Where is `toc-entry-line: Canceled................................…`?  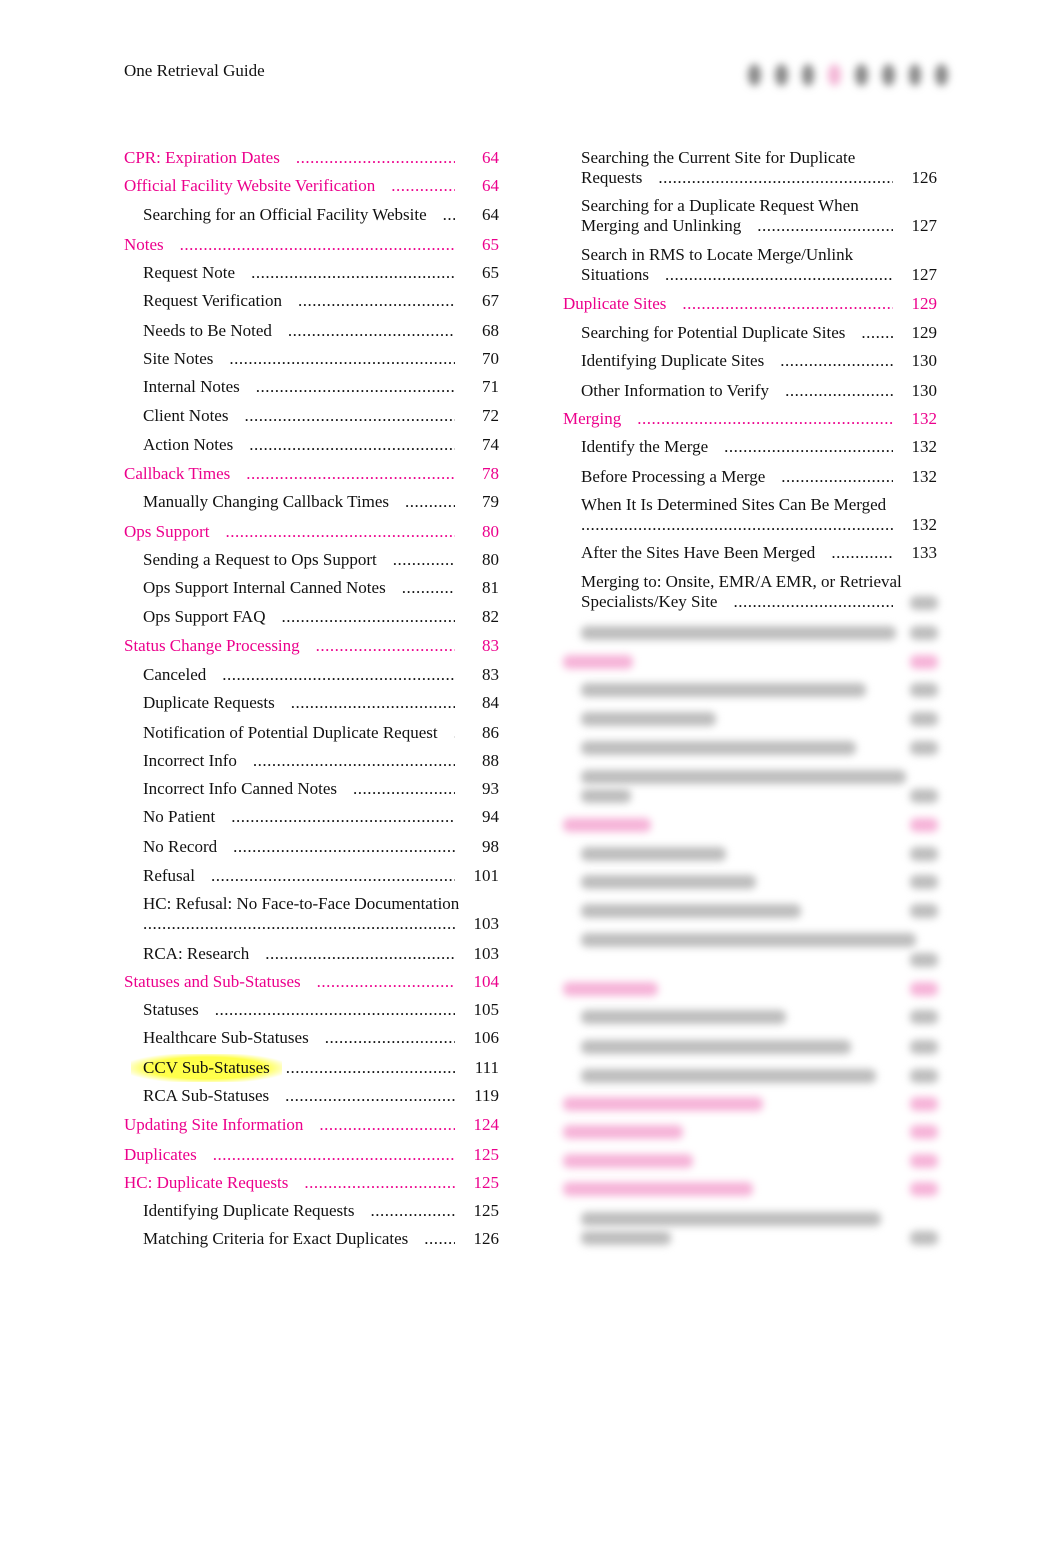 toc-entry-line: Canceled................................… is located at coordinates (321, 675).